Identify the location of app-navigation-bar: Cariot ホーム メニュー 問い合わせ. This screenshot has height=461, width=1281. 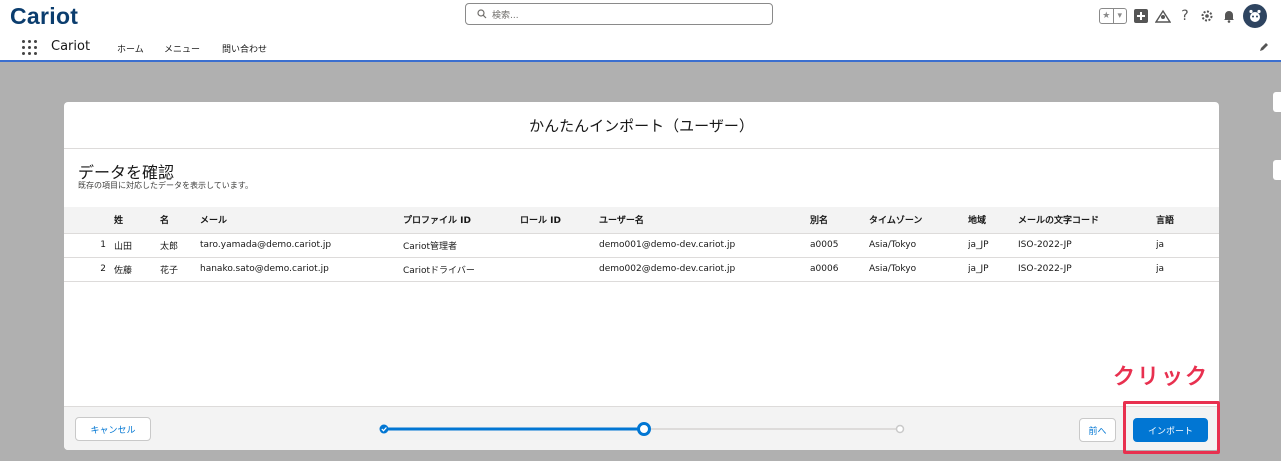
(640, 47).